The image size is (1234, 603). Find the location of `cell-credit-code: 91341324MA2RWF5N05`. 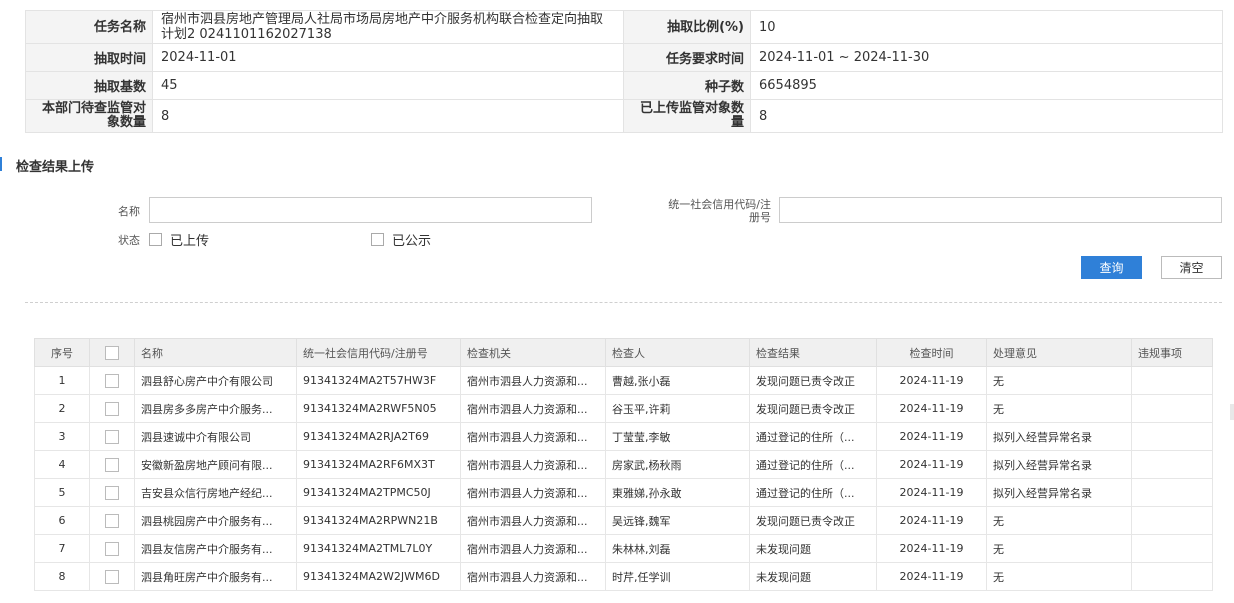

cell-credit-code: 91341324MA2RWF5N05 is located at coordinates (378, 408).